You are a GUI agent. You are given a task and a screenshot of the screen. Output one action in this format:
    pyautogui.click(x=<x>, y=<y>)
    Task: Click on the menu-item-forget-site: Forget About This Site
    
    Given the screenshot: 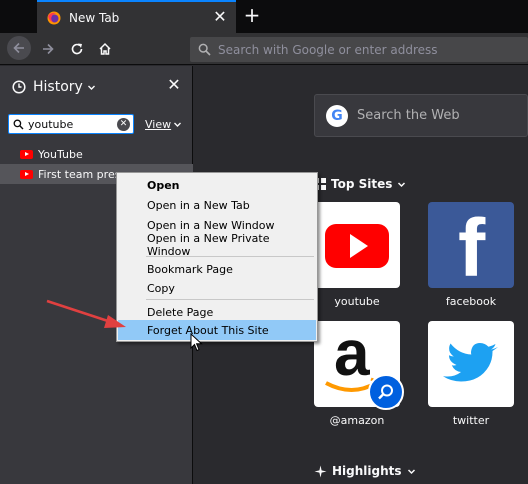 What is the action you would take?
    pyautogui.click(x=217, y=330)
    